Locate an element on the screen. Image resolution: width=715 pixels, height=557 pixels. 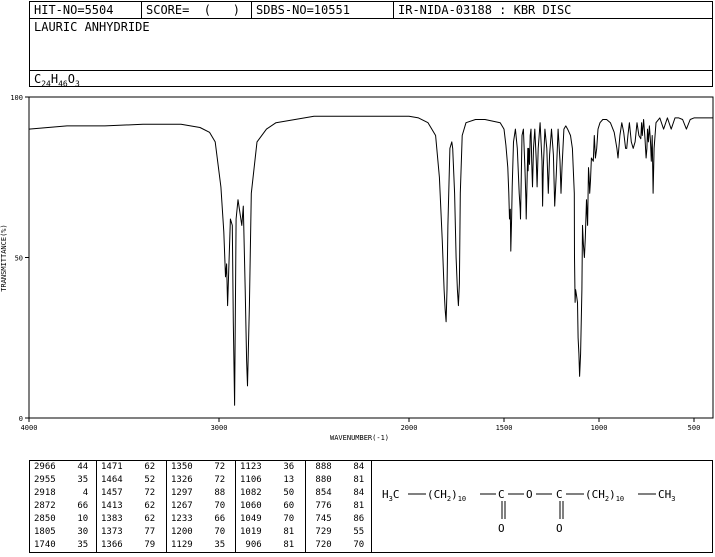
x-tick-label: 3000 is located at coordinates (219, 428).